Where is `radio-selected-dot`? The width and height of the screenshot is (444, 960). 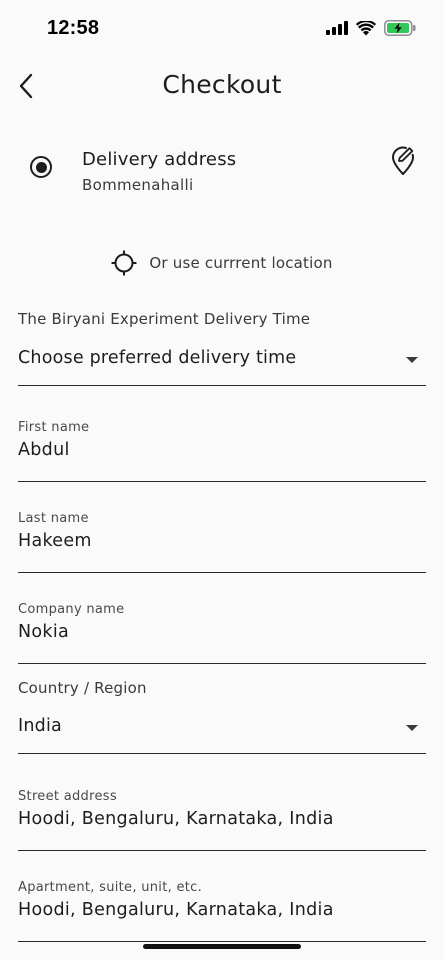 radio-selected-dot is located at coordinates (41, 167).